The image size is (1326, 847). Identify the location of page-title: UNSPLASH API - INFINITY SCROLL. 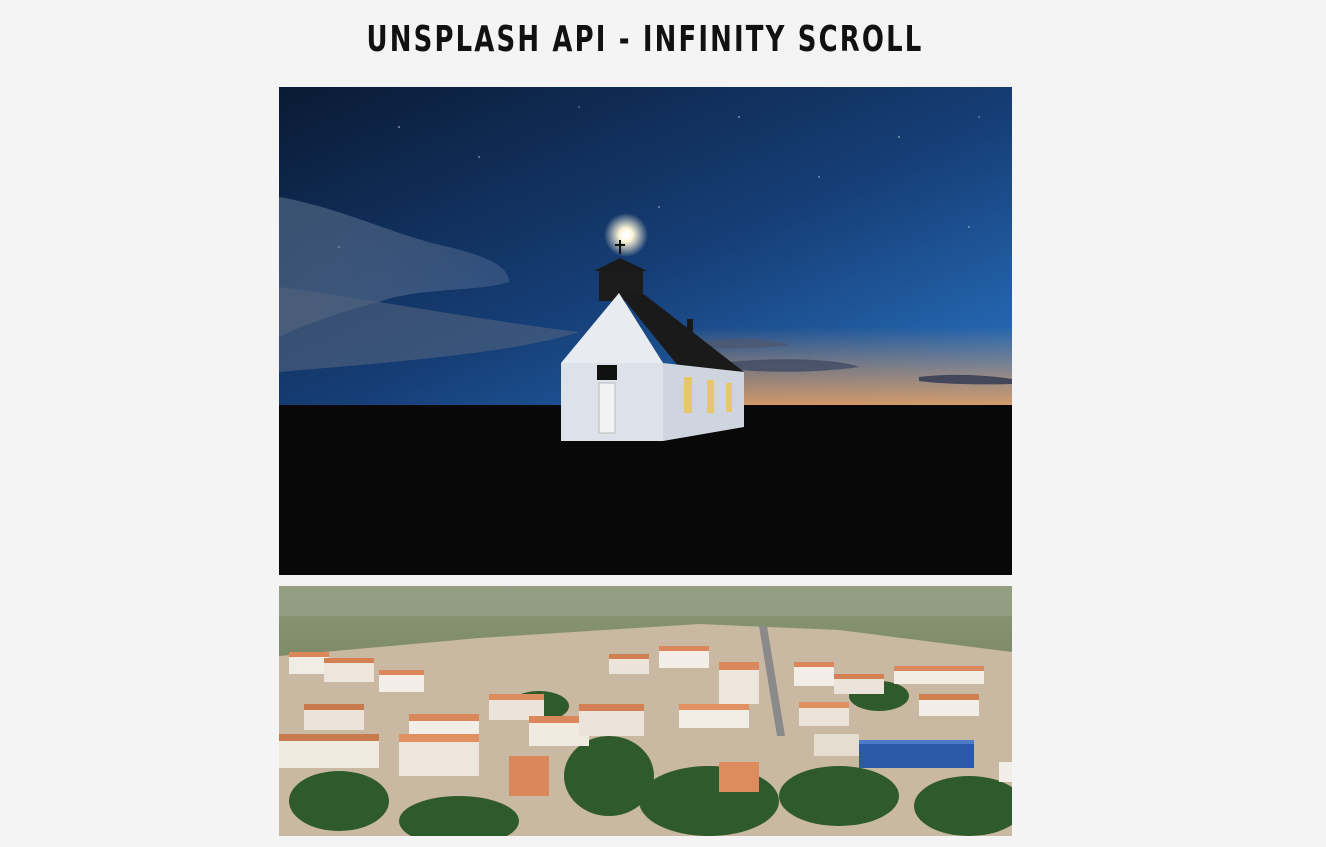
(645, 39).